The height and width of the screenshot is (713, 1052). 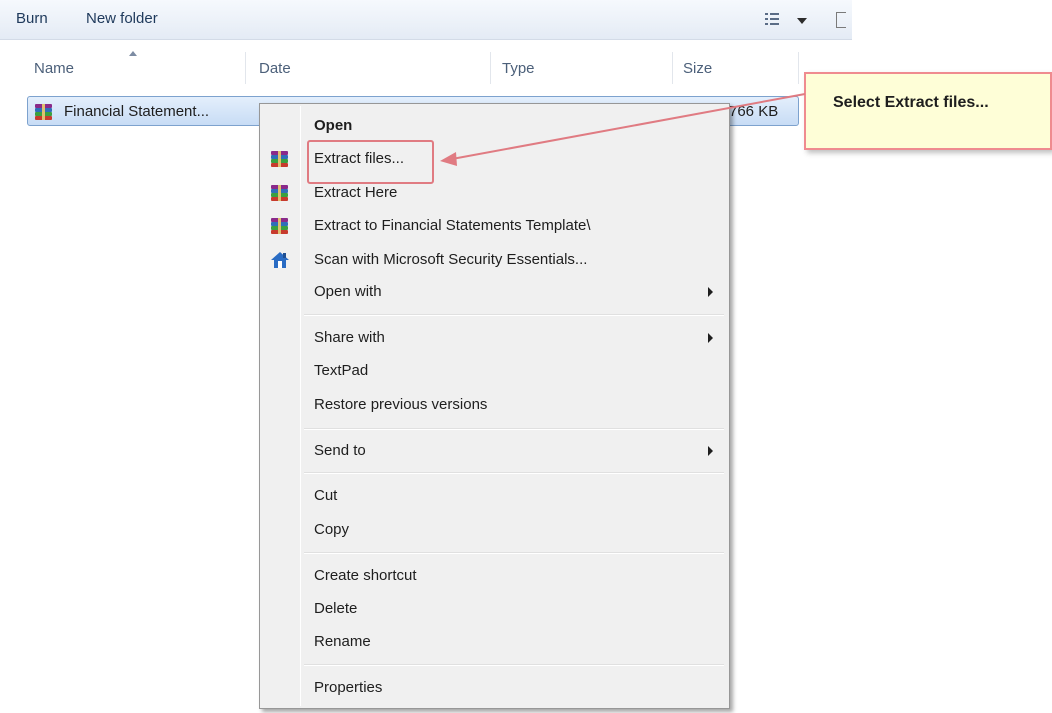 I want to click on menu-item-send-to: Send to, so click(x=494, y=451).